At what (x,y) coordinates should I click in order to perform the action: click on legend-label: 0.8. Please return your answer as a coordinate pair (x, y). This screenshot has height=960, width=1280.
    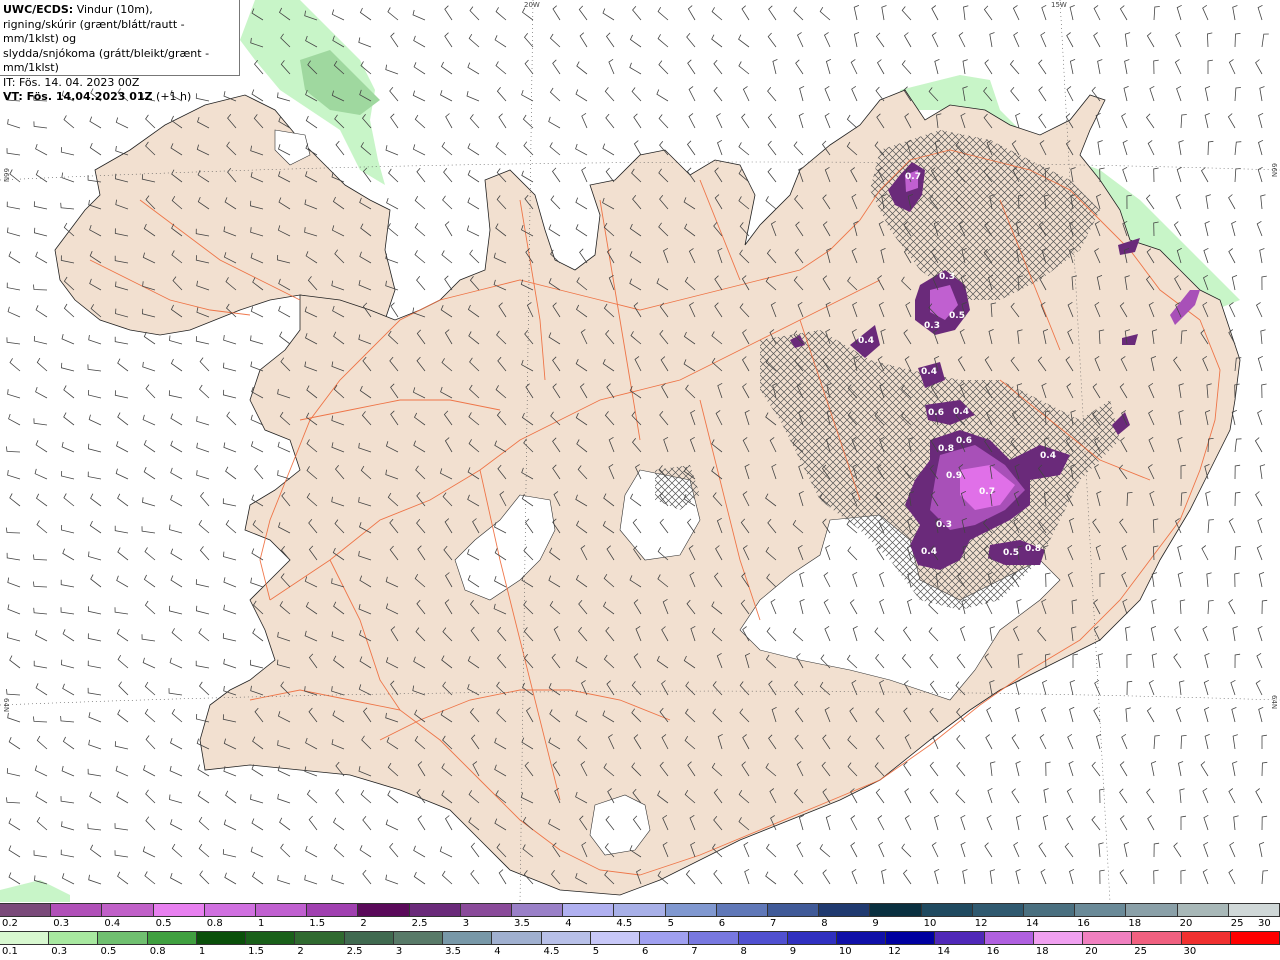
    Looking at the image, I should click on (214, 923).